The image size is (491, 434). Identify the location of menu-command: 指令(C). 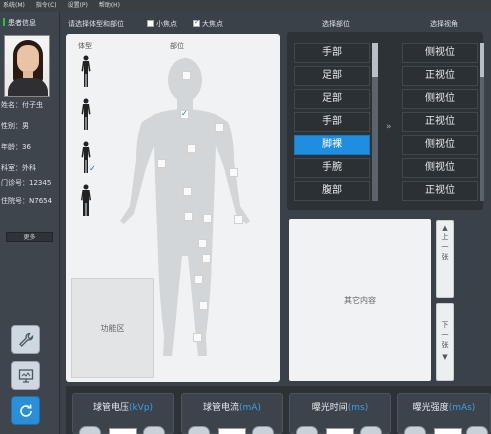
(46, 5).